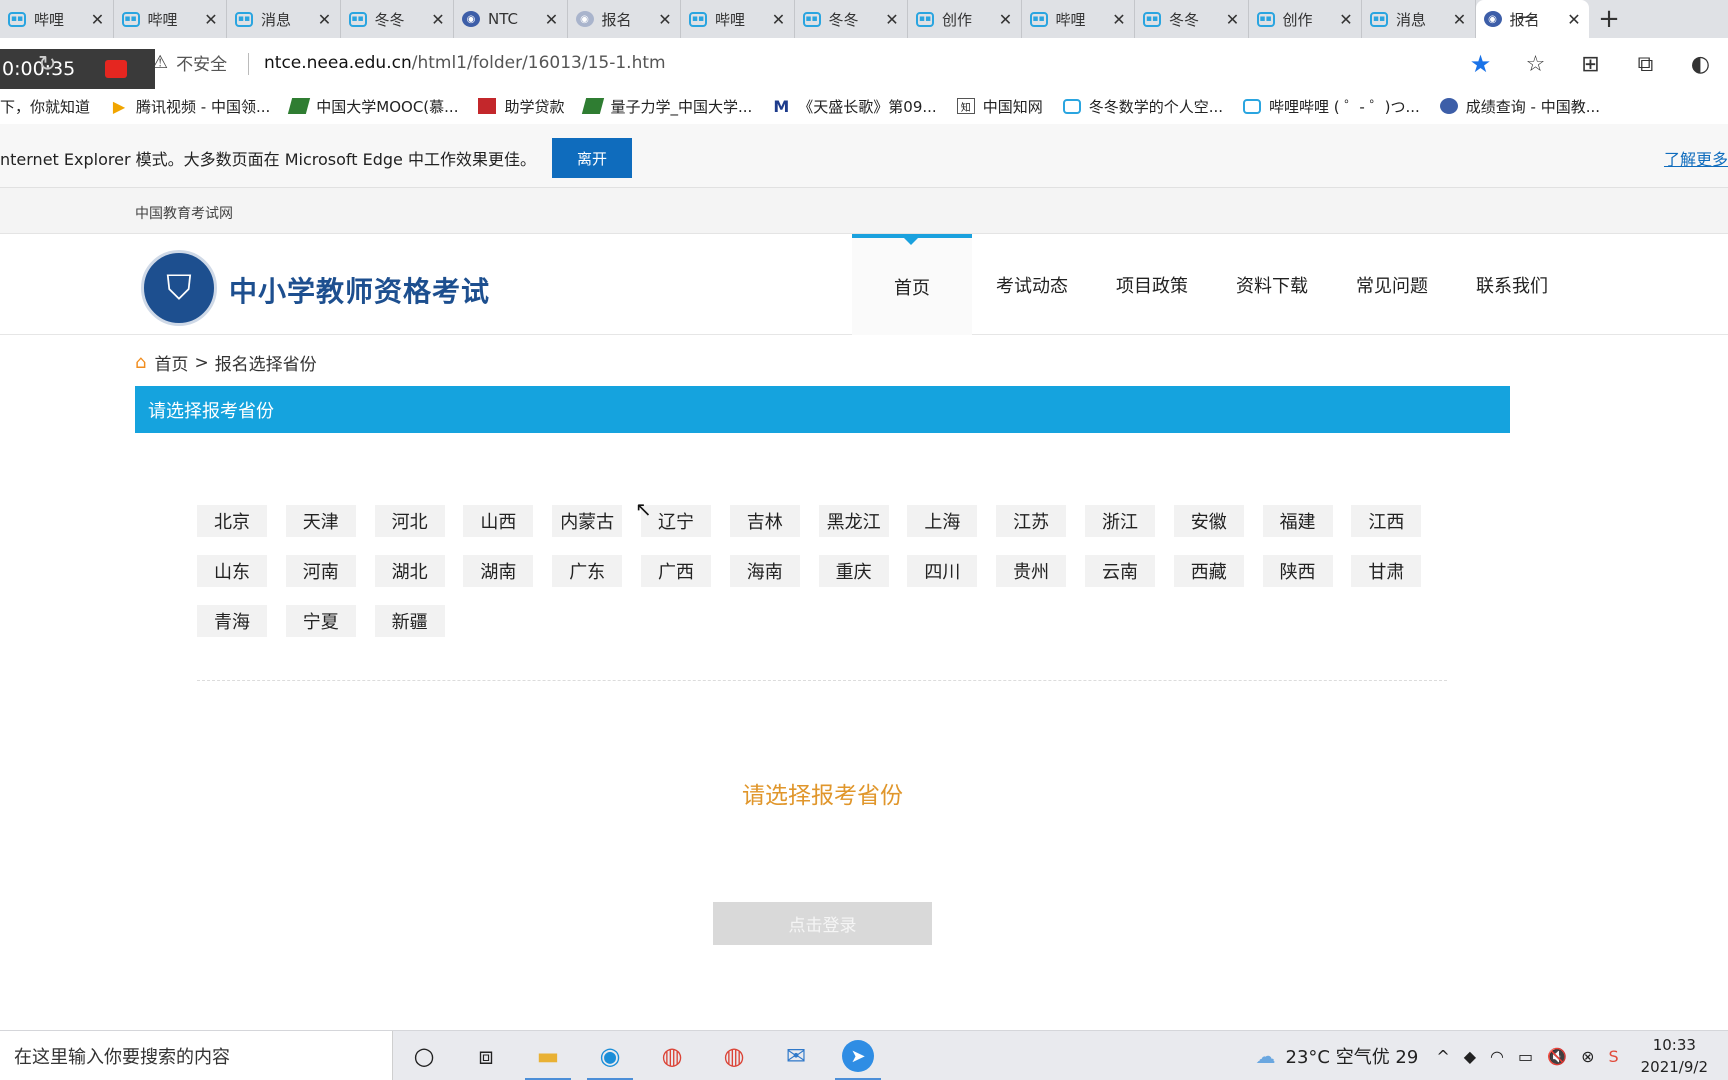 Image resolution: width=1728 pixels, height=1080 pixels. What do you see at coordinates (587, 571) in the screenshot?
I see `province-button: 广东` at bounding box center [587, 571].